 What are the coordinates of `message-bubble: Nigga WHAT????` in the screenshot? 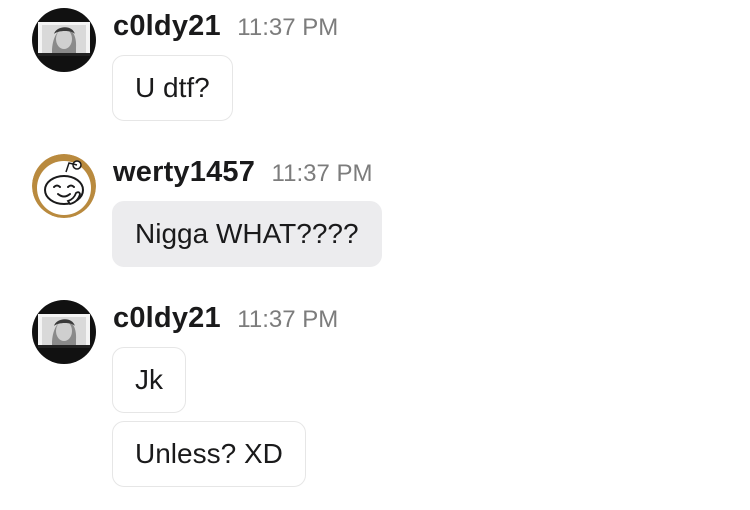 It's located at (247, 234).